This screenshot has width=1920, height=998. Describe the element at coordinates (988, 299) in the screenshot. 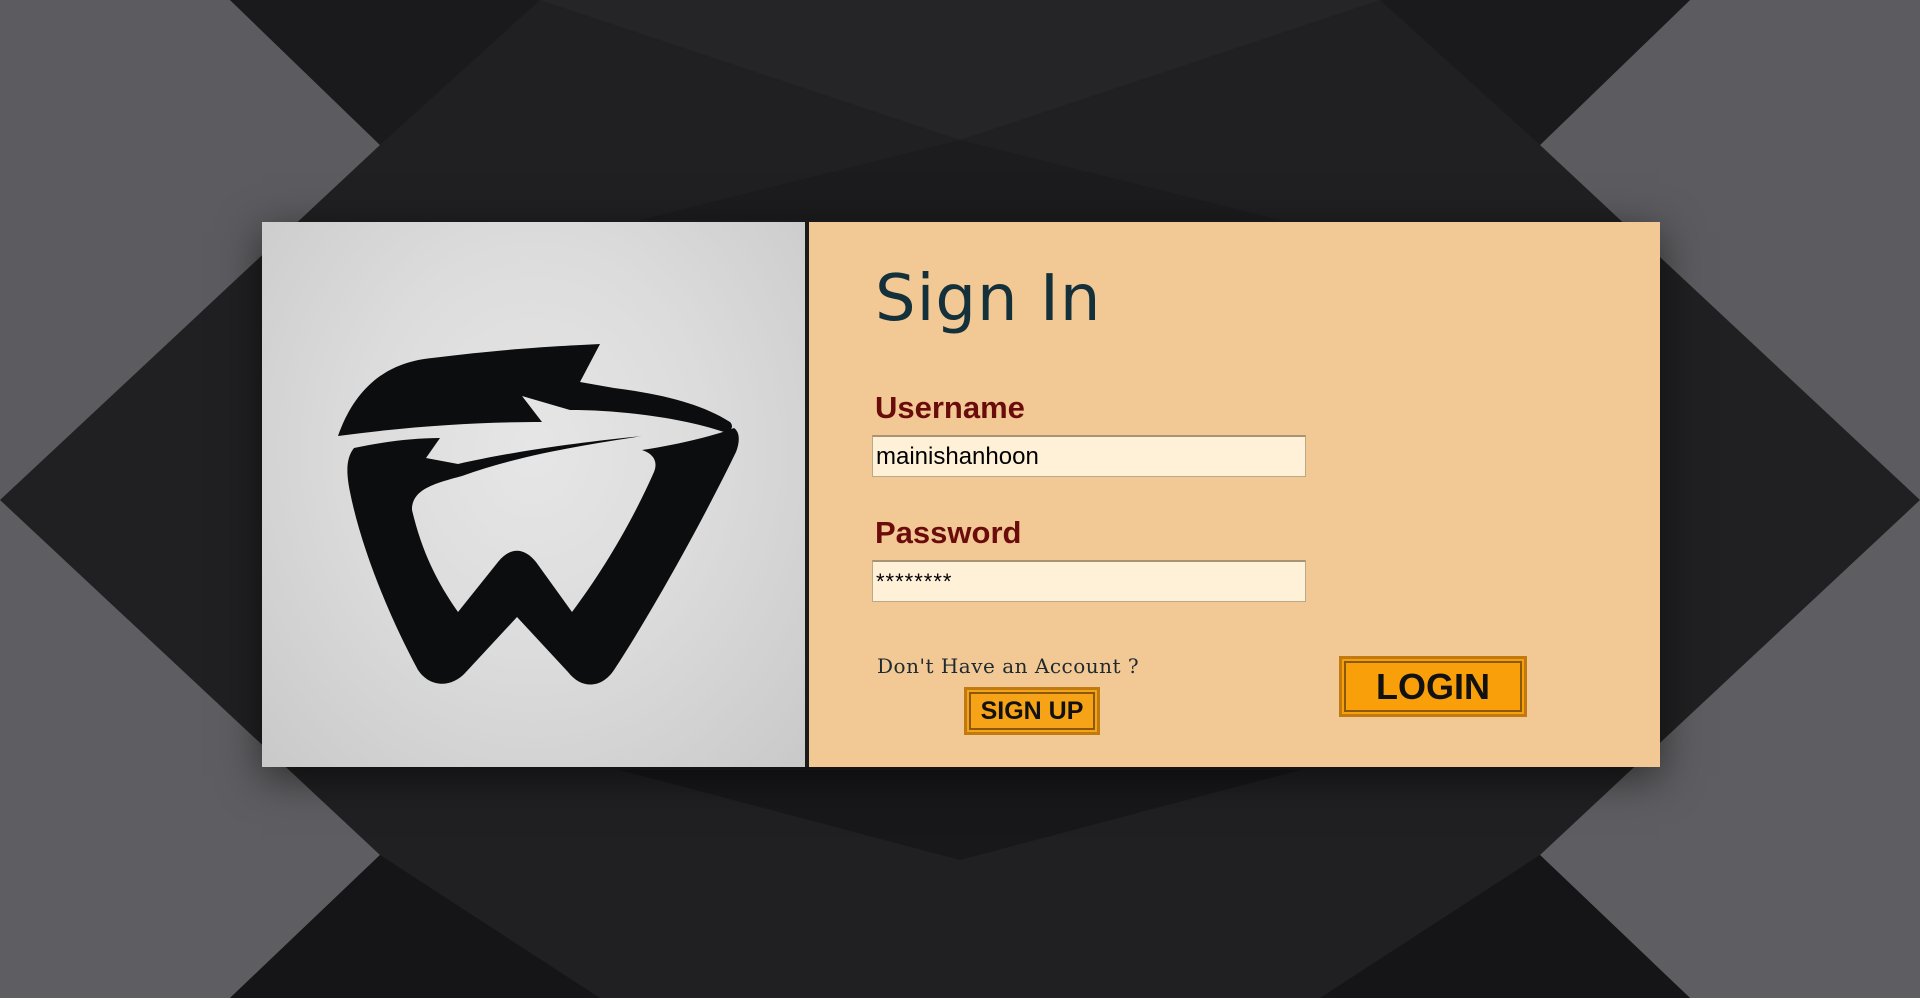

I see `page-title: Sign In` at that location.